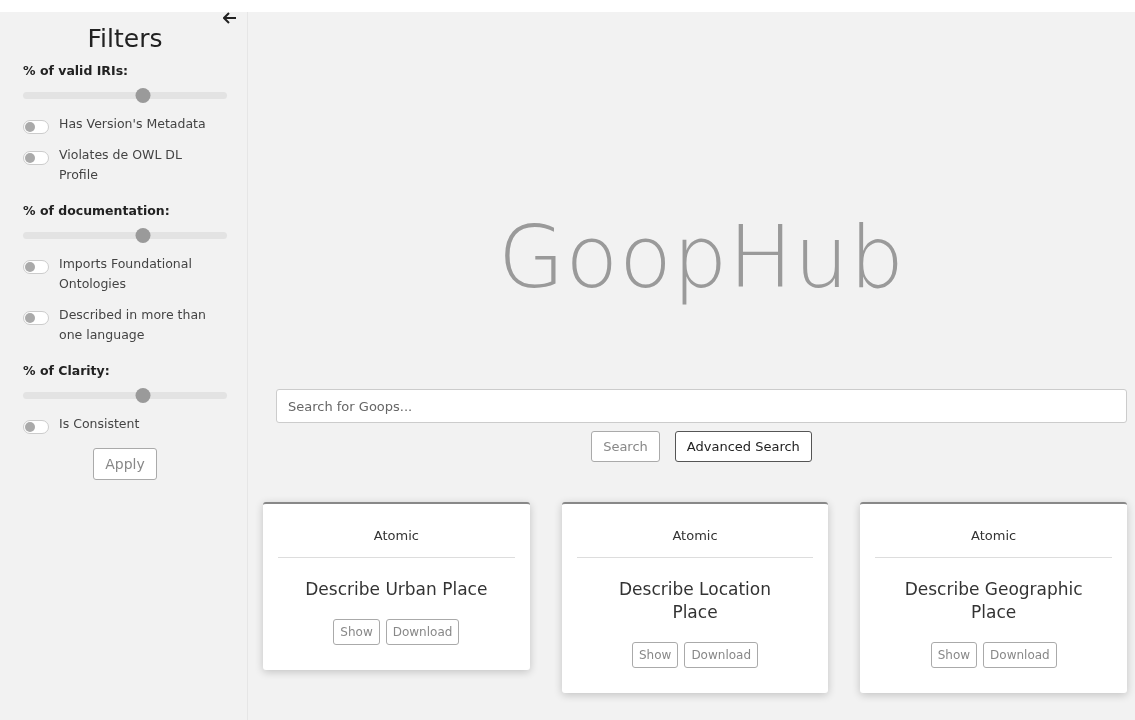  Describe the element at coordinates (701, 257) in the screenshot. I see `logo-text: GoopHub` at that location.